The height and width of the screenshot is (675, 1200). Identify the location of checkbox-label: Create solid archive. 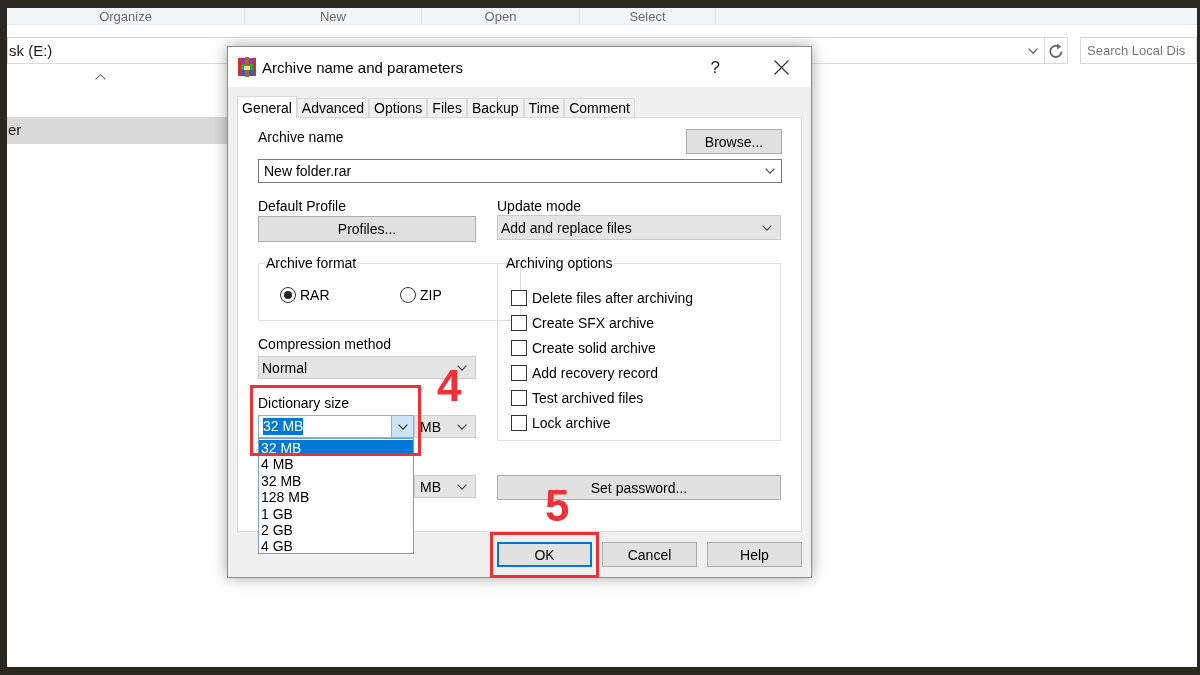
(594, 347).